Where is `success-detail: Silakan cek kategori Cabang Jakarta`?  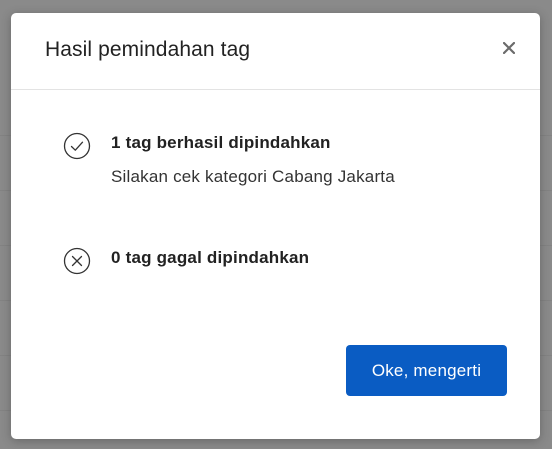
success-detail: Silakan cek kategori Cabang Jakarta is located at coordinates (253, 176).